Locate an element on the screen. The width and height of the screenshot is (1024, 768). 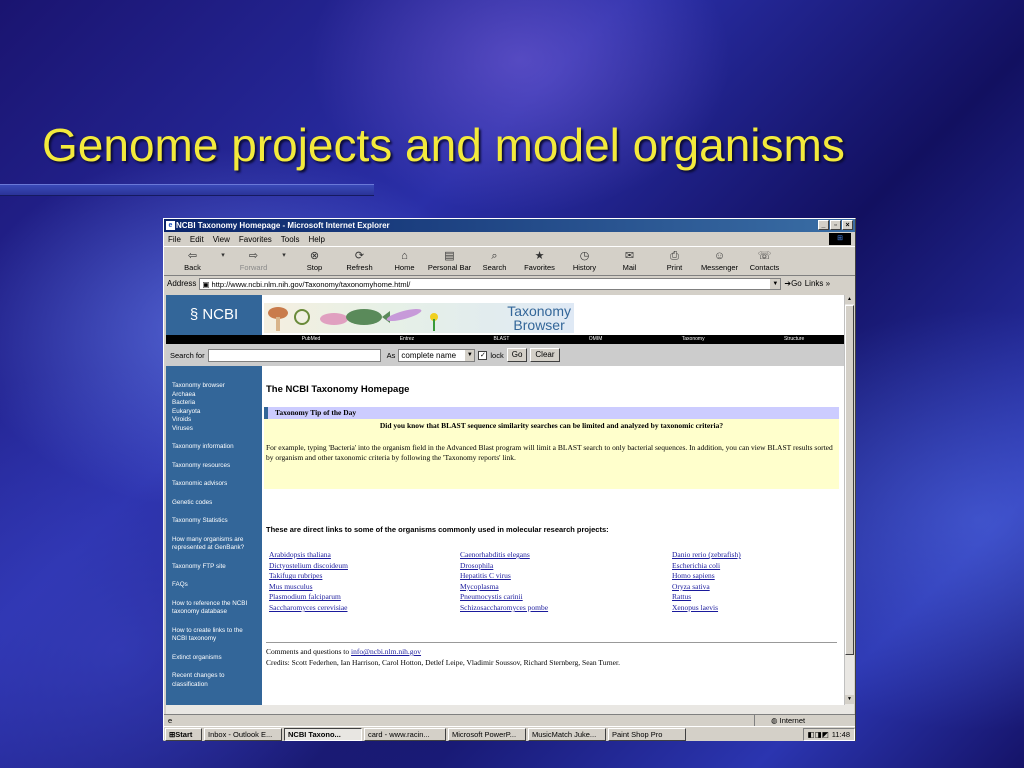
sidebar-item: Bacteria is located at coordinates (216, 403).